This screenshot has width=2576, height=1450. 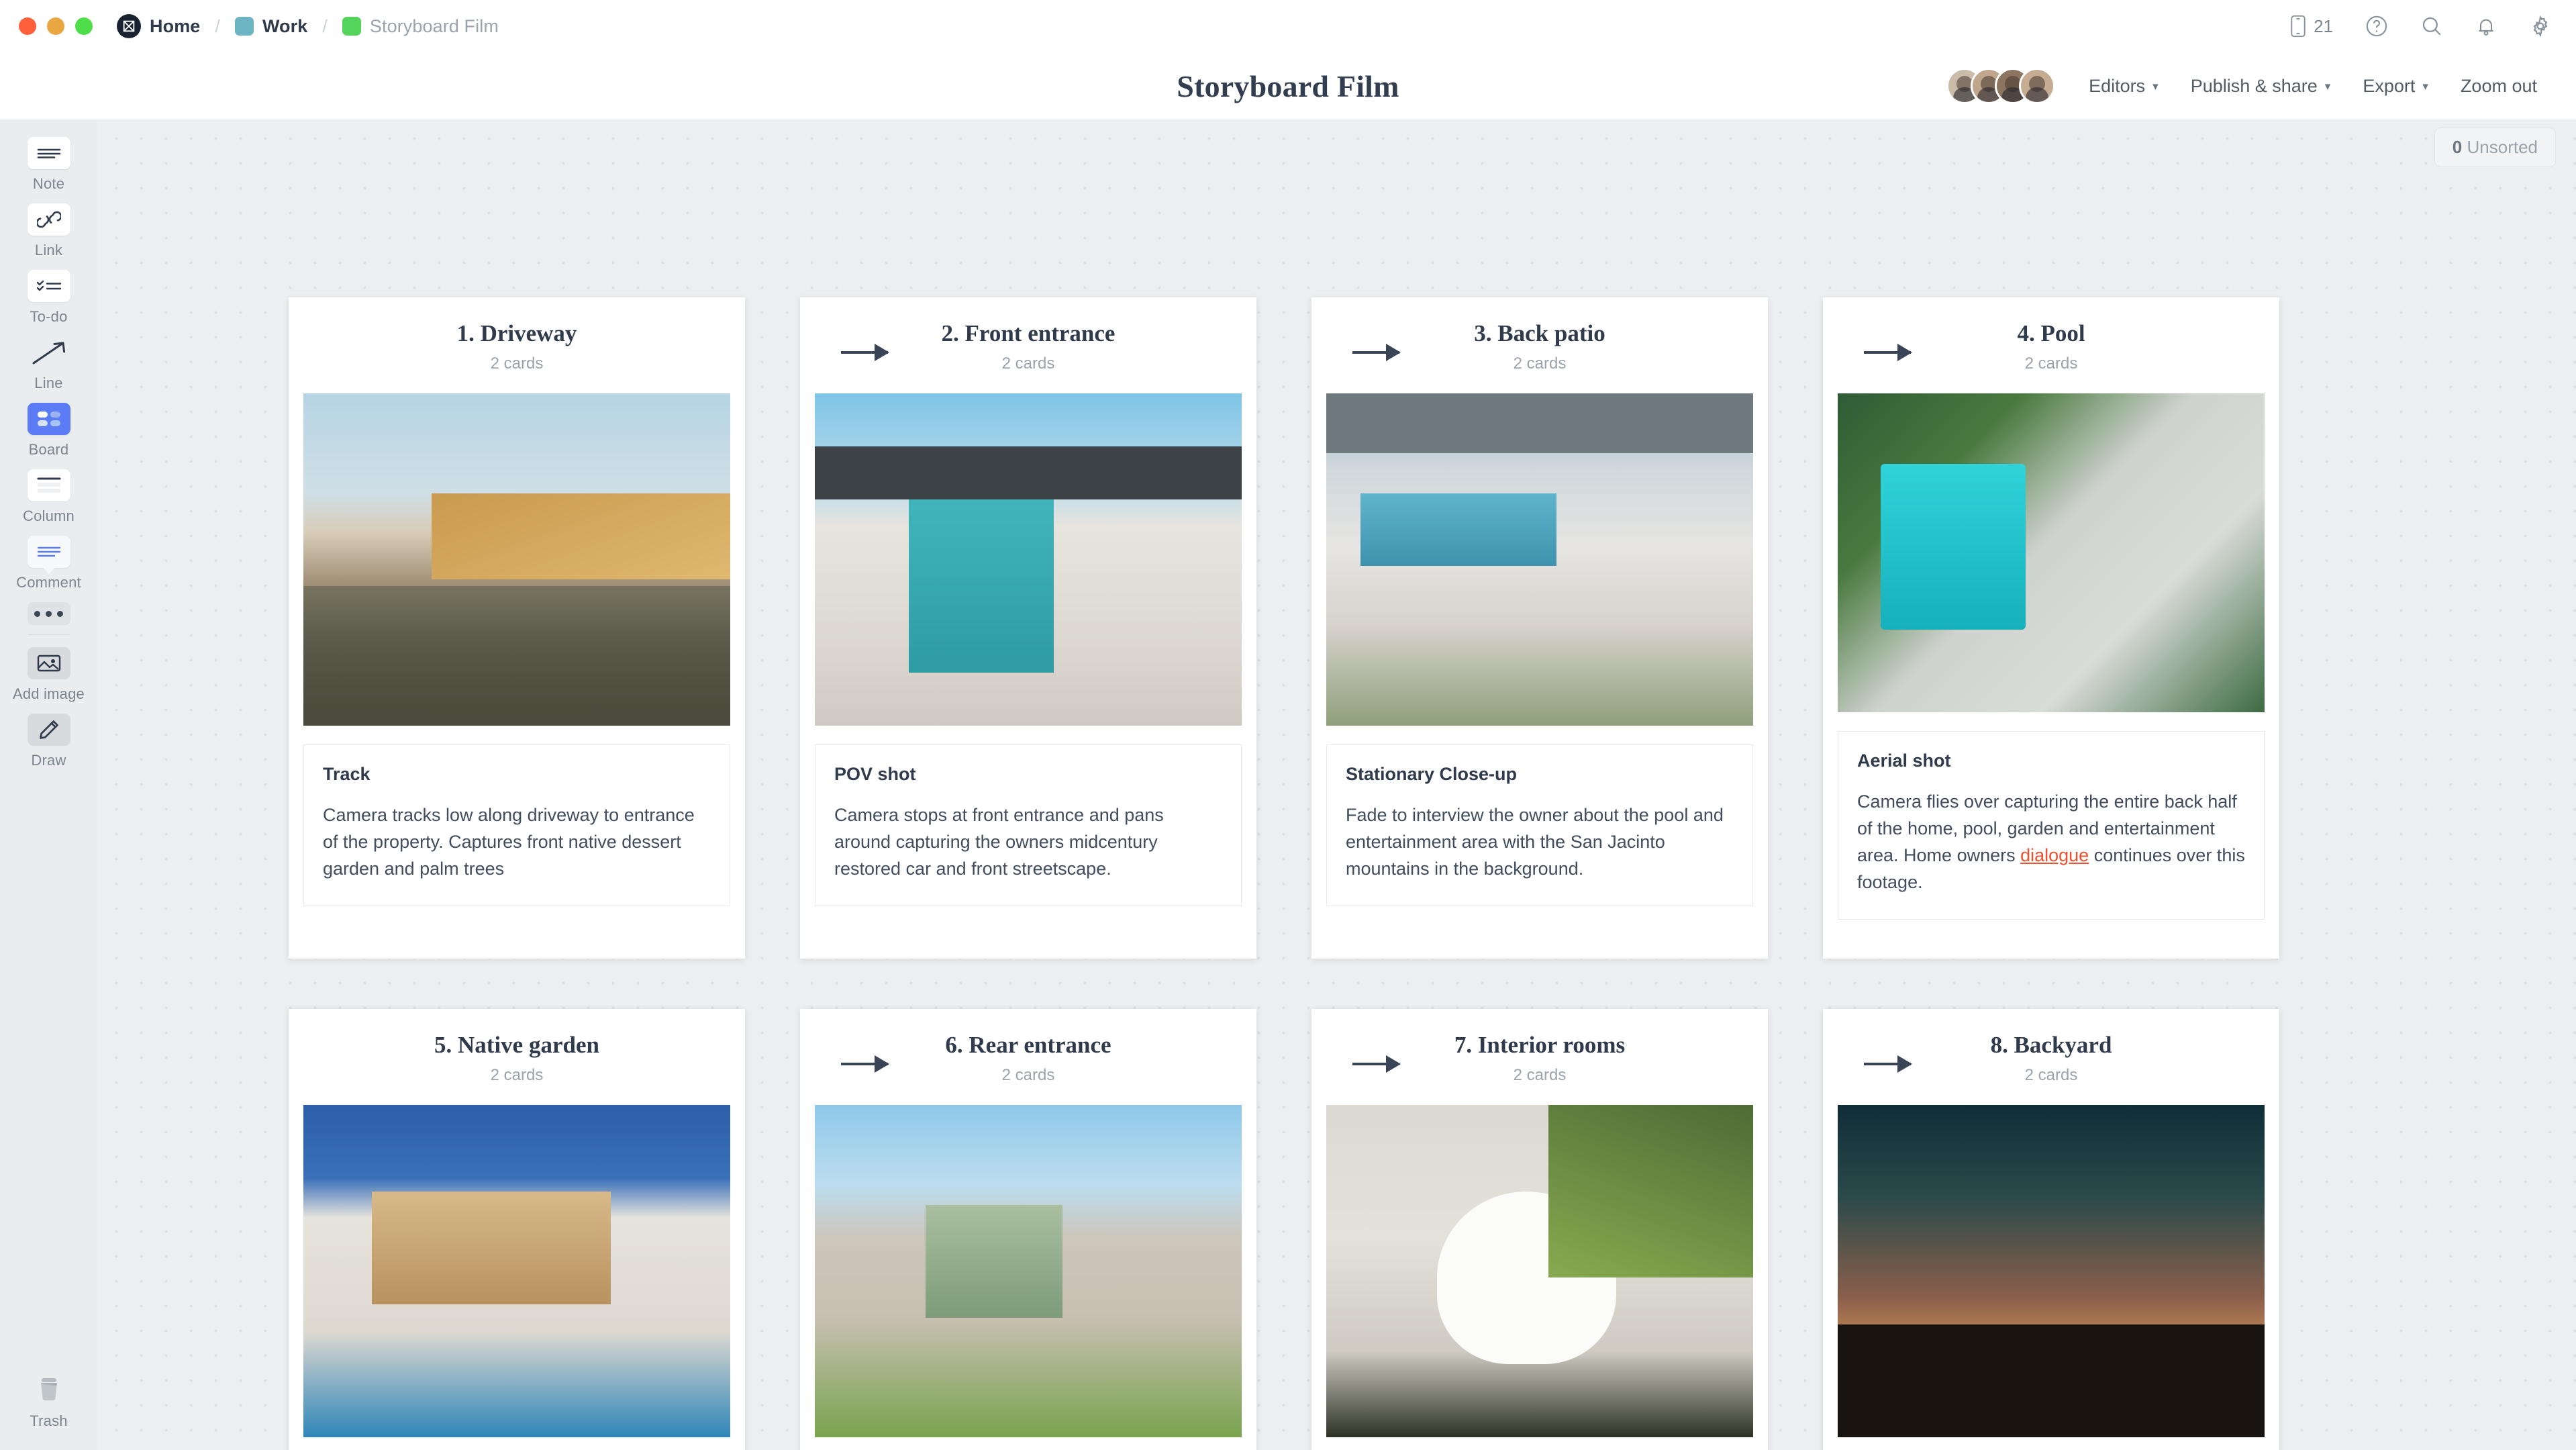 I want to click on zoom-out-label: Zoom out, so click(x=2498, y=85).